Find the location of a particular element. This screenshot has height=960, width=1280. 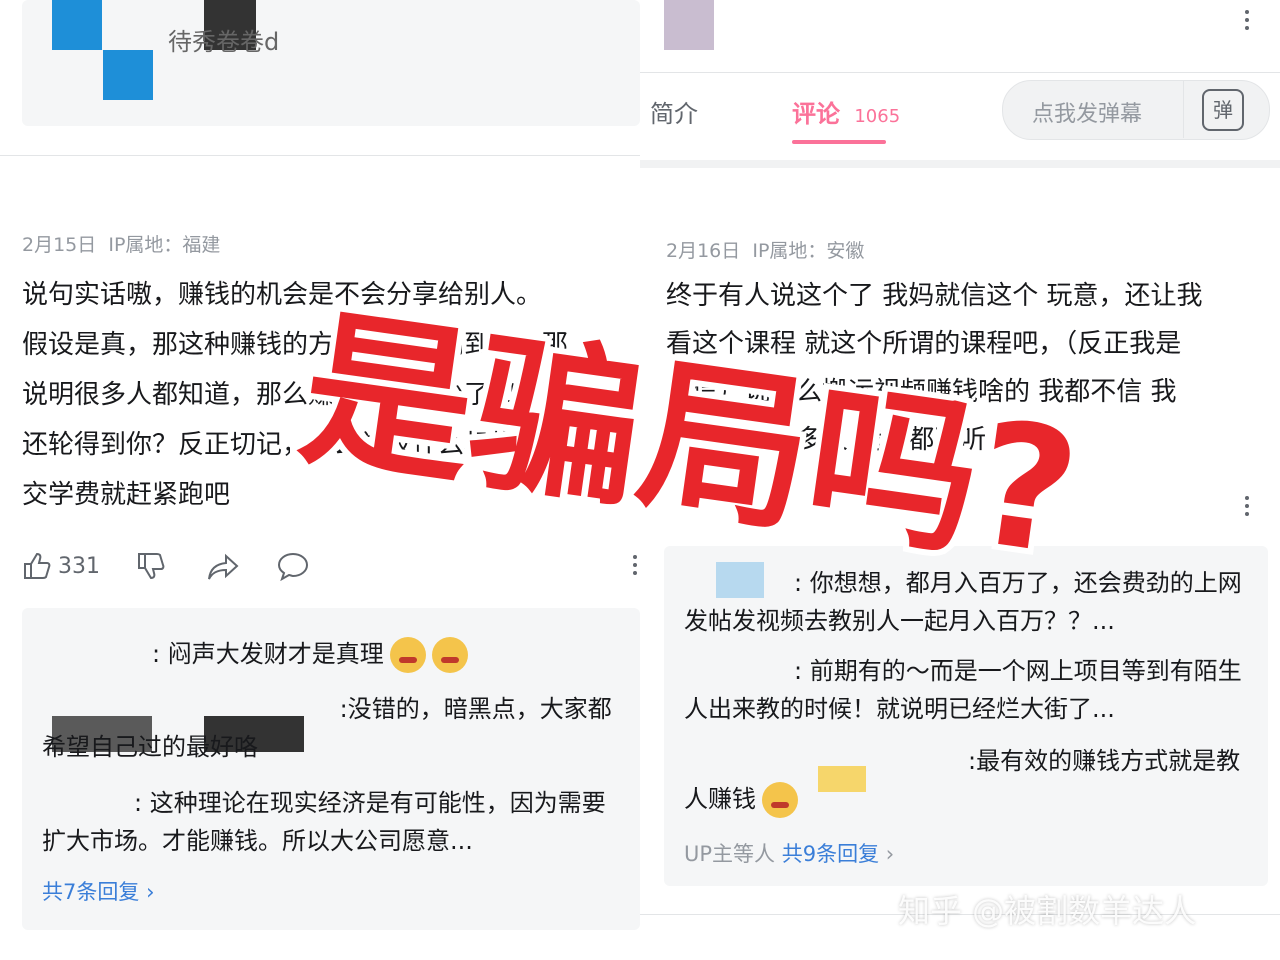

reply-icon is located at coordinates (293, 566).